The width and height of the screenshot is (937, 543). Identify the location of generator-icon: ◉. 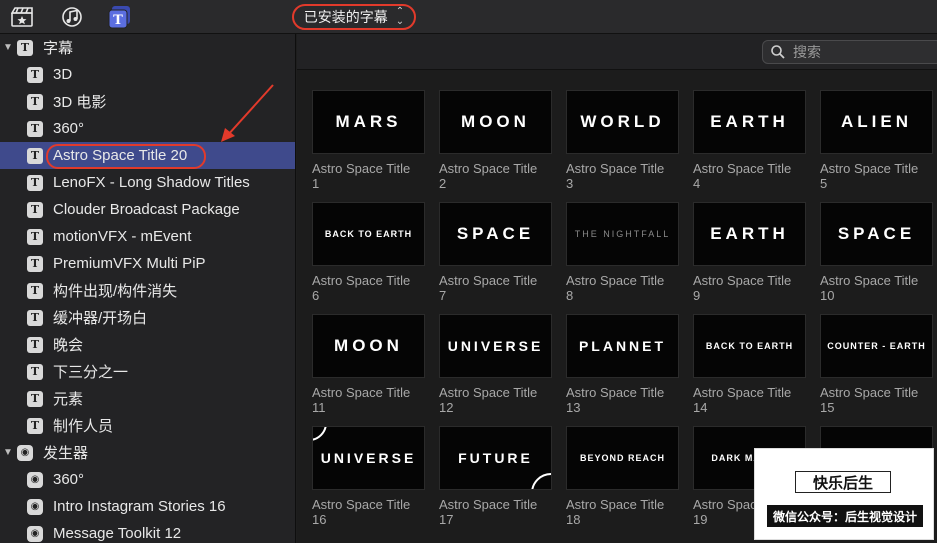
(35, 479).